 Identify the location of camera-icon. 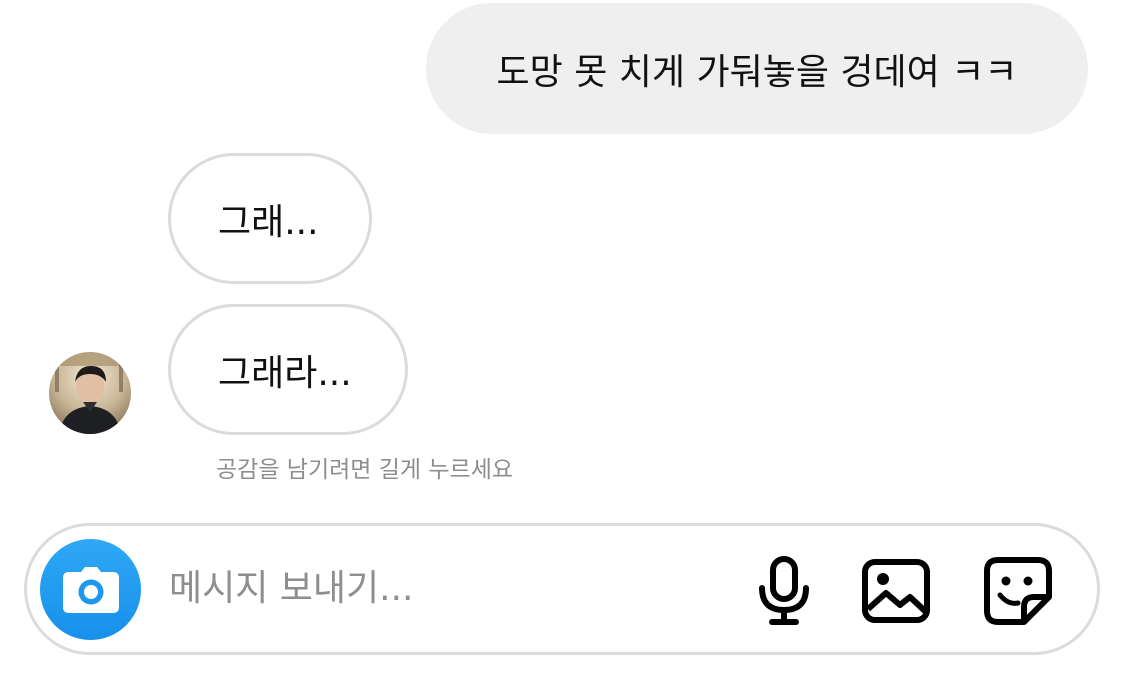
(90, 589).